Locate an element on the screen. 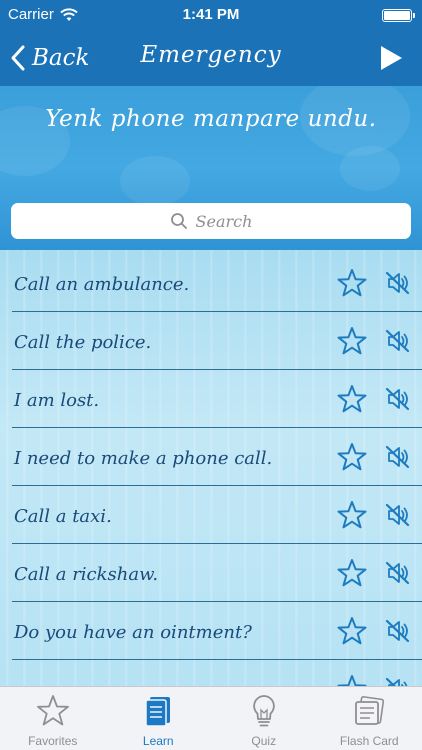  translated-phrase: Yenk phone manpare undu. is located at coordinates (211, 119).